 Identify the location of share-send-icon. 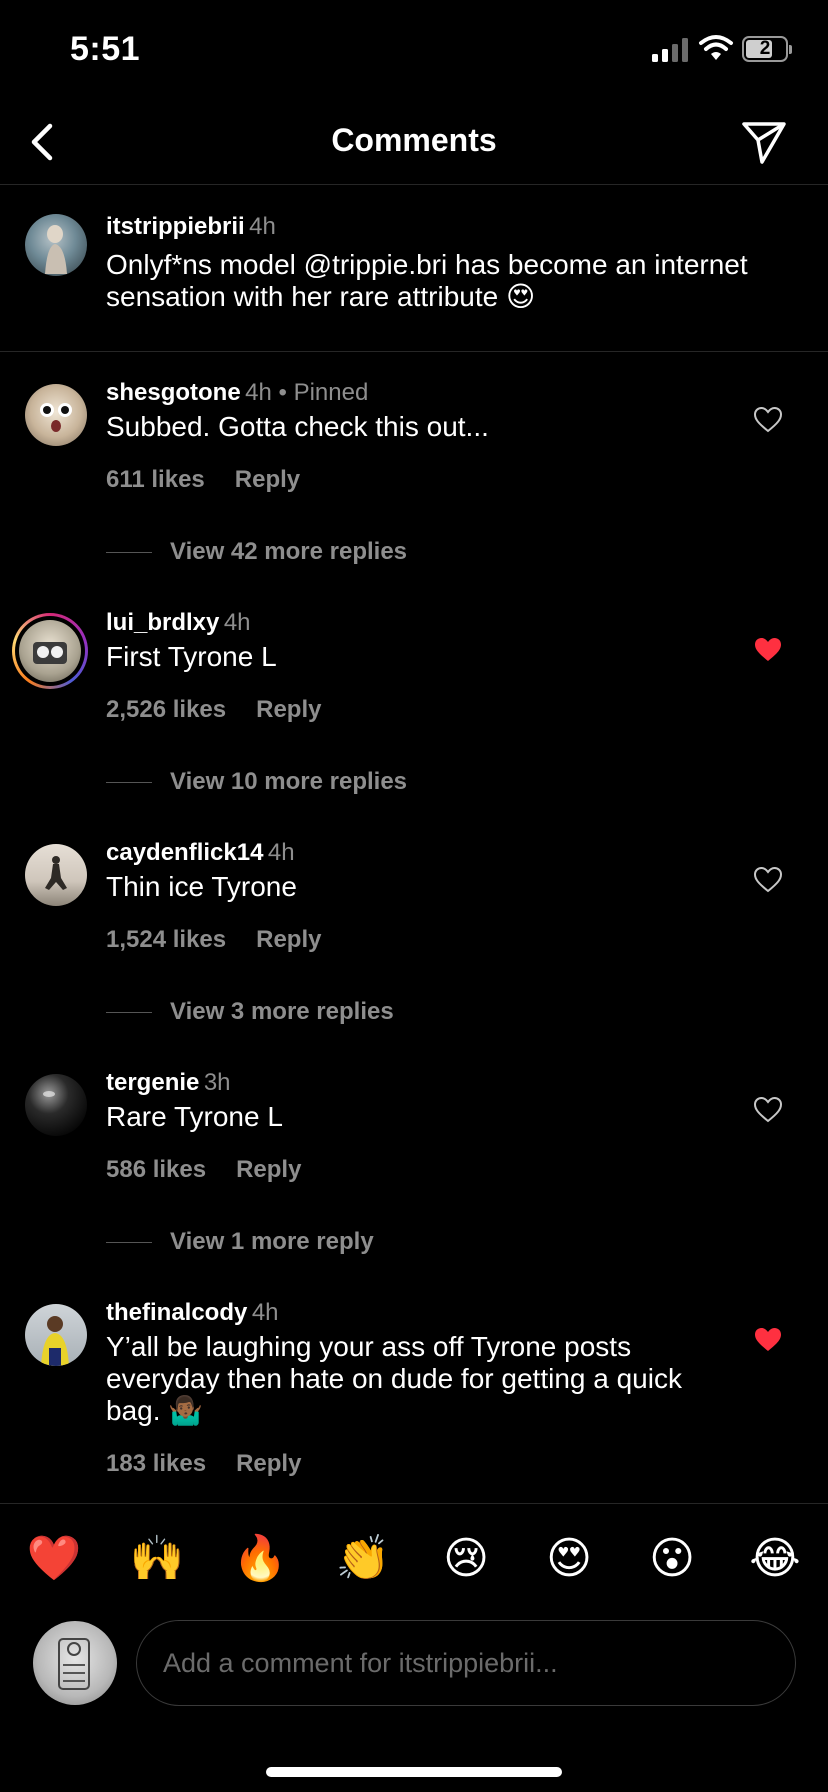
(764, 142).